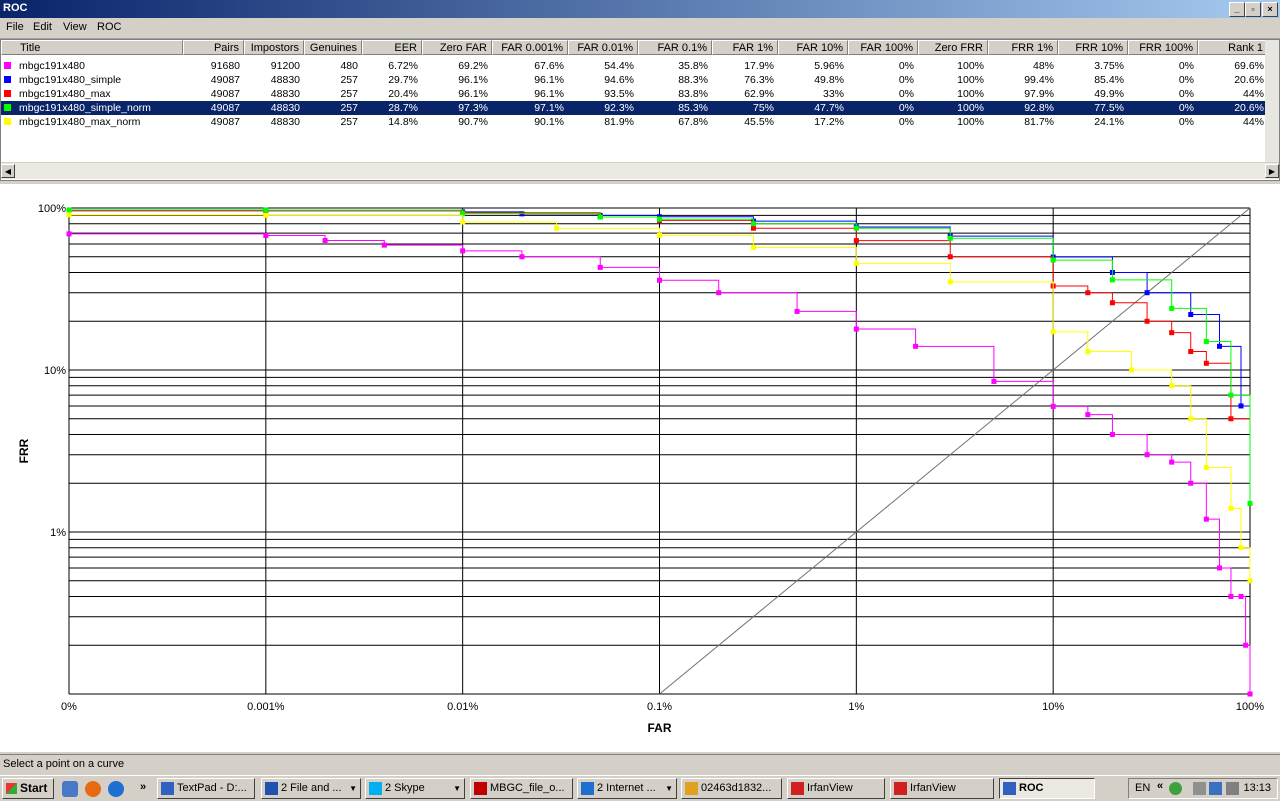  What do you see at coordinates (1232, 788) in the screenshot?
I see `volume-icon` at bounding box center [1232, 788].